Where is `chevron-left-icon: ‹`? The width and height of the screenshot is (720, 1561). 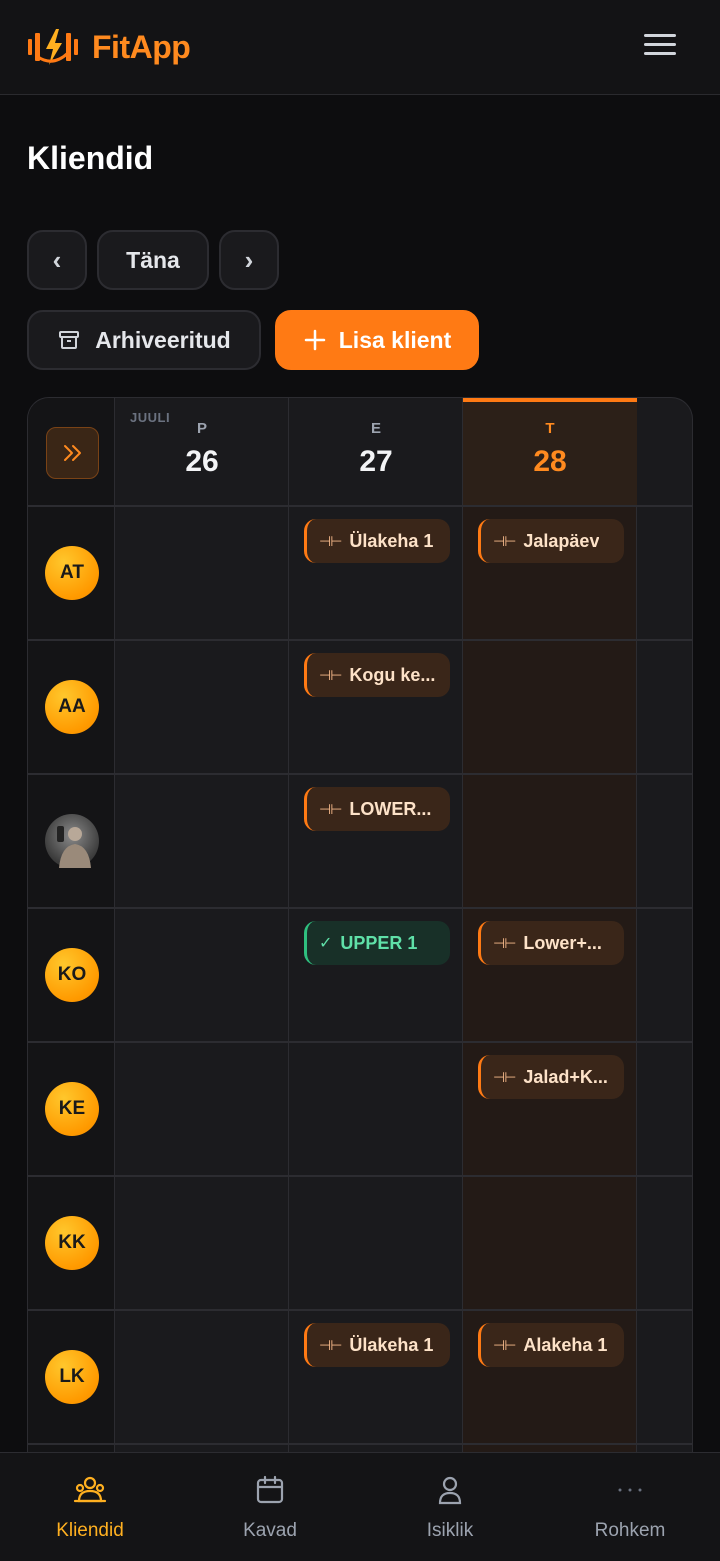 chevron-left-icon: ‹ is located at coordinates (57, 259).